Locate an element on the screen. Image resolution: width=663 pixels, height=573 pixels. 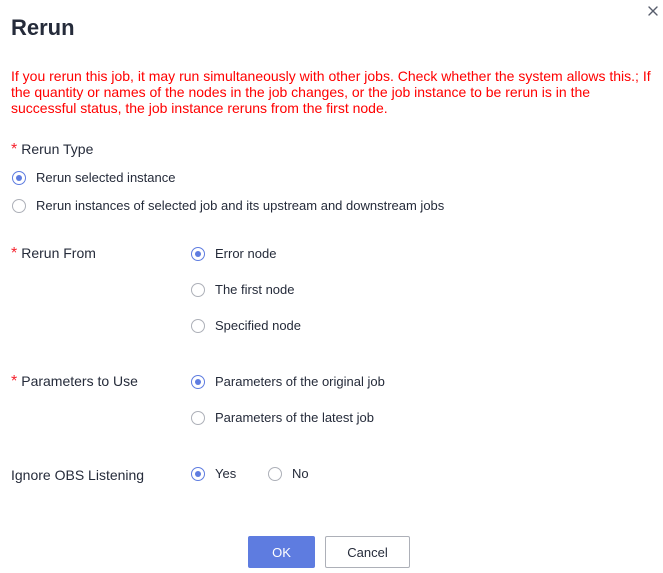
rerun-from-label-text: Rerun From is located at coordinates (58, 253).